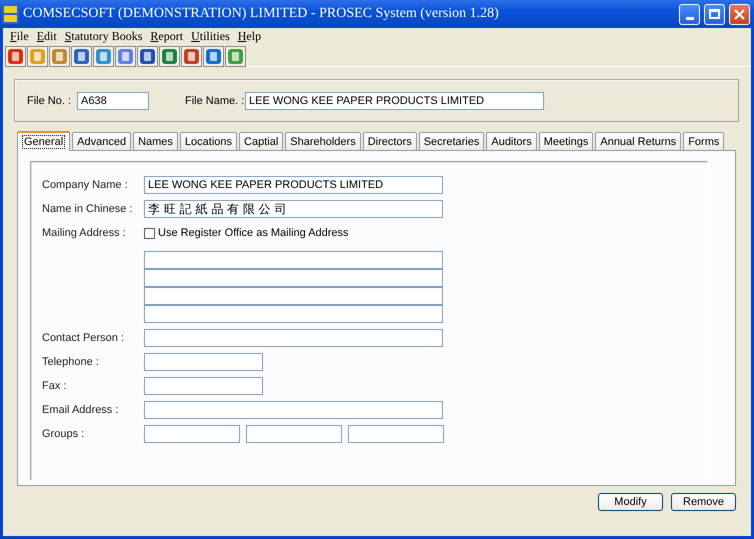 Image resolution: width=754 pixels, height=539 pixels. I want to click on close-button, so click(739, 14).